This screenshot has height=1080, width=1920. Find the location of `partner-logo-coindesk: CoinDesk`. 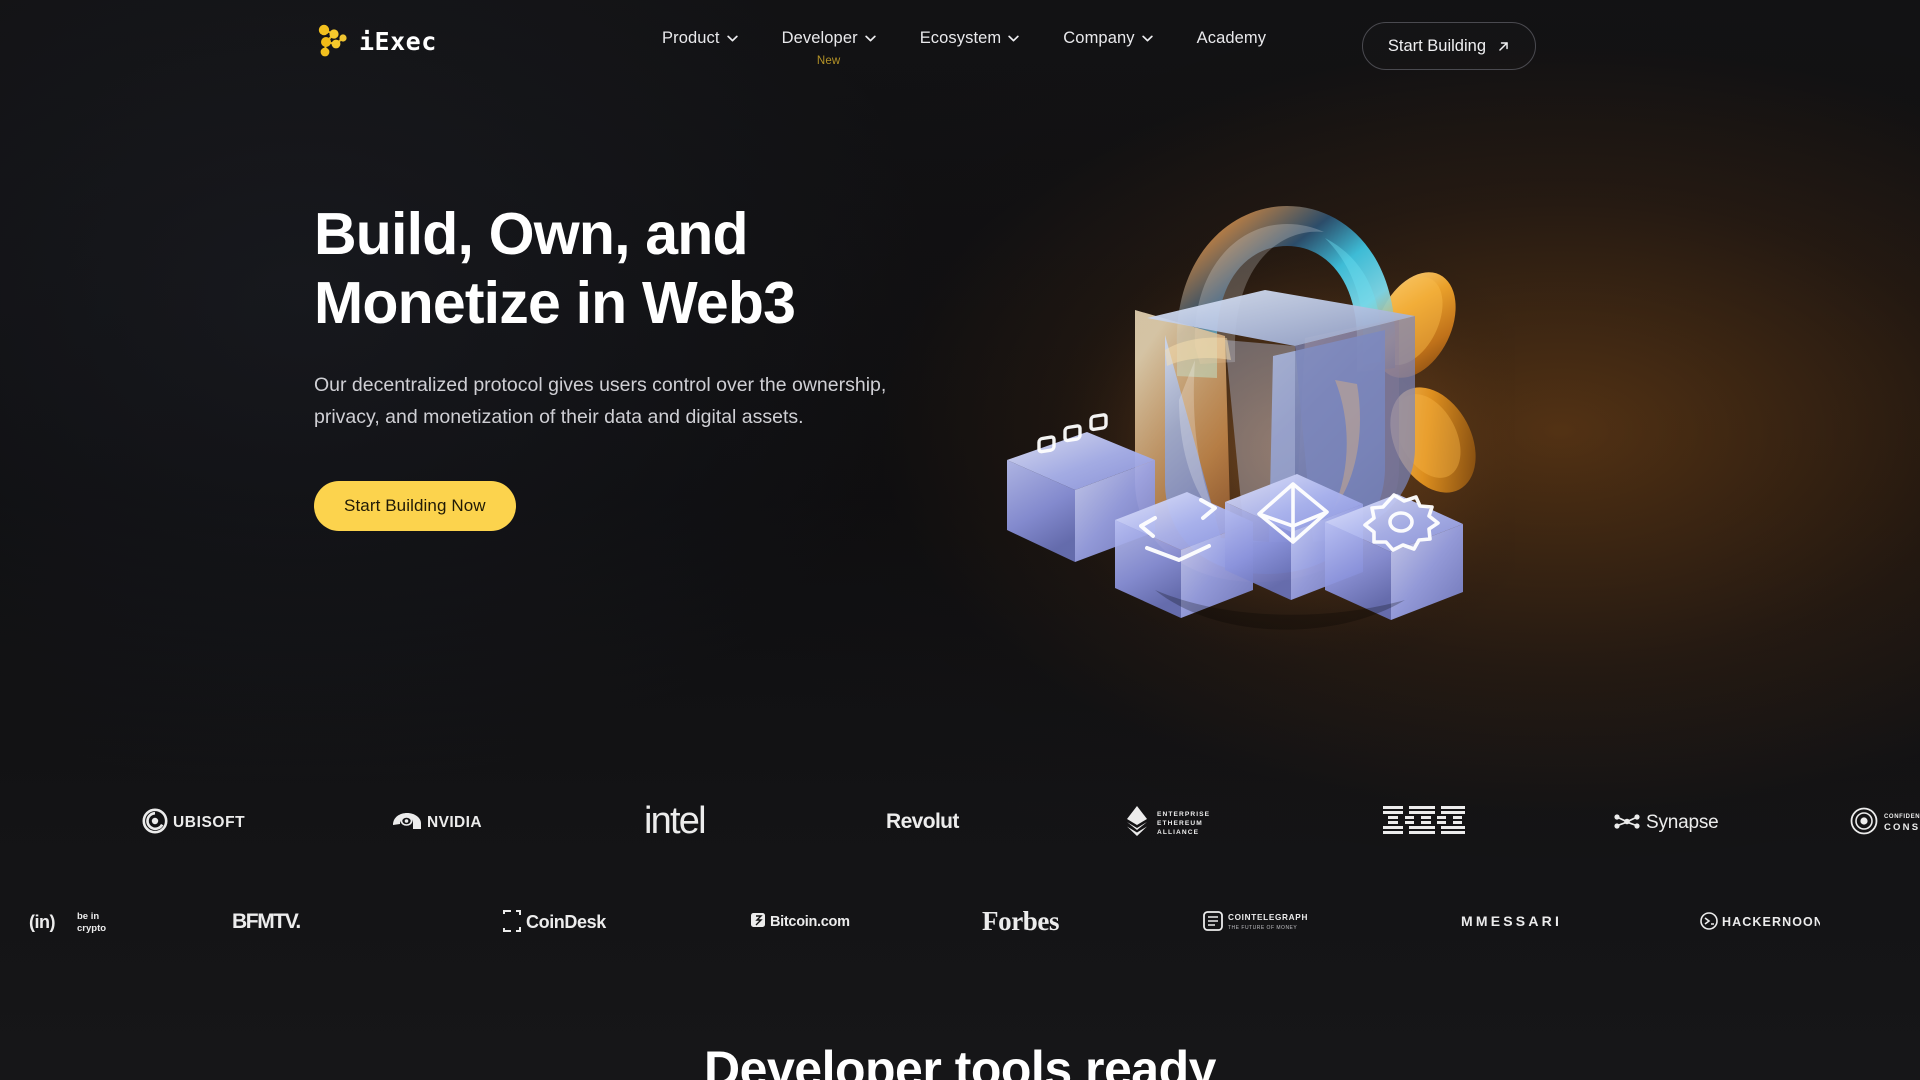

partner-logo-coindesk: CoinDesk is located at coordinates (555, 921).